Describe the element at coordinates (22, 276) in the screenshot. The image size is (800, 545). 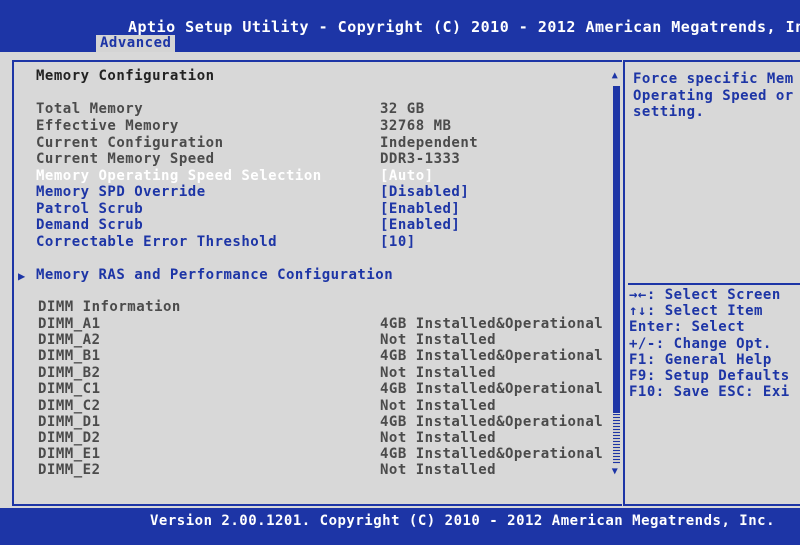
I see `submenu-arrow-icon: ▶` at that location.